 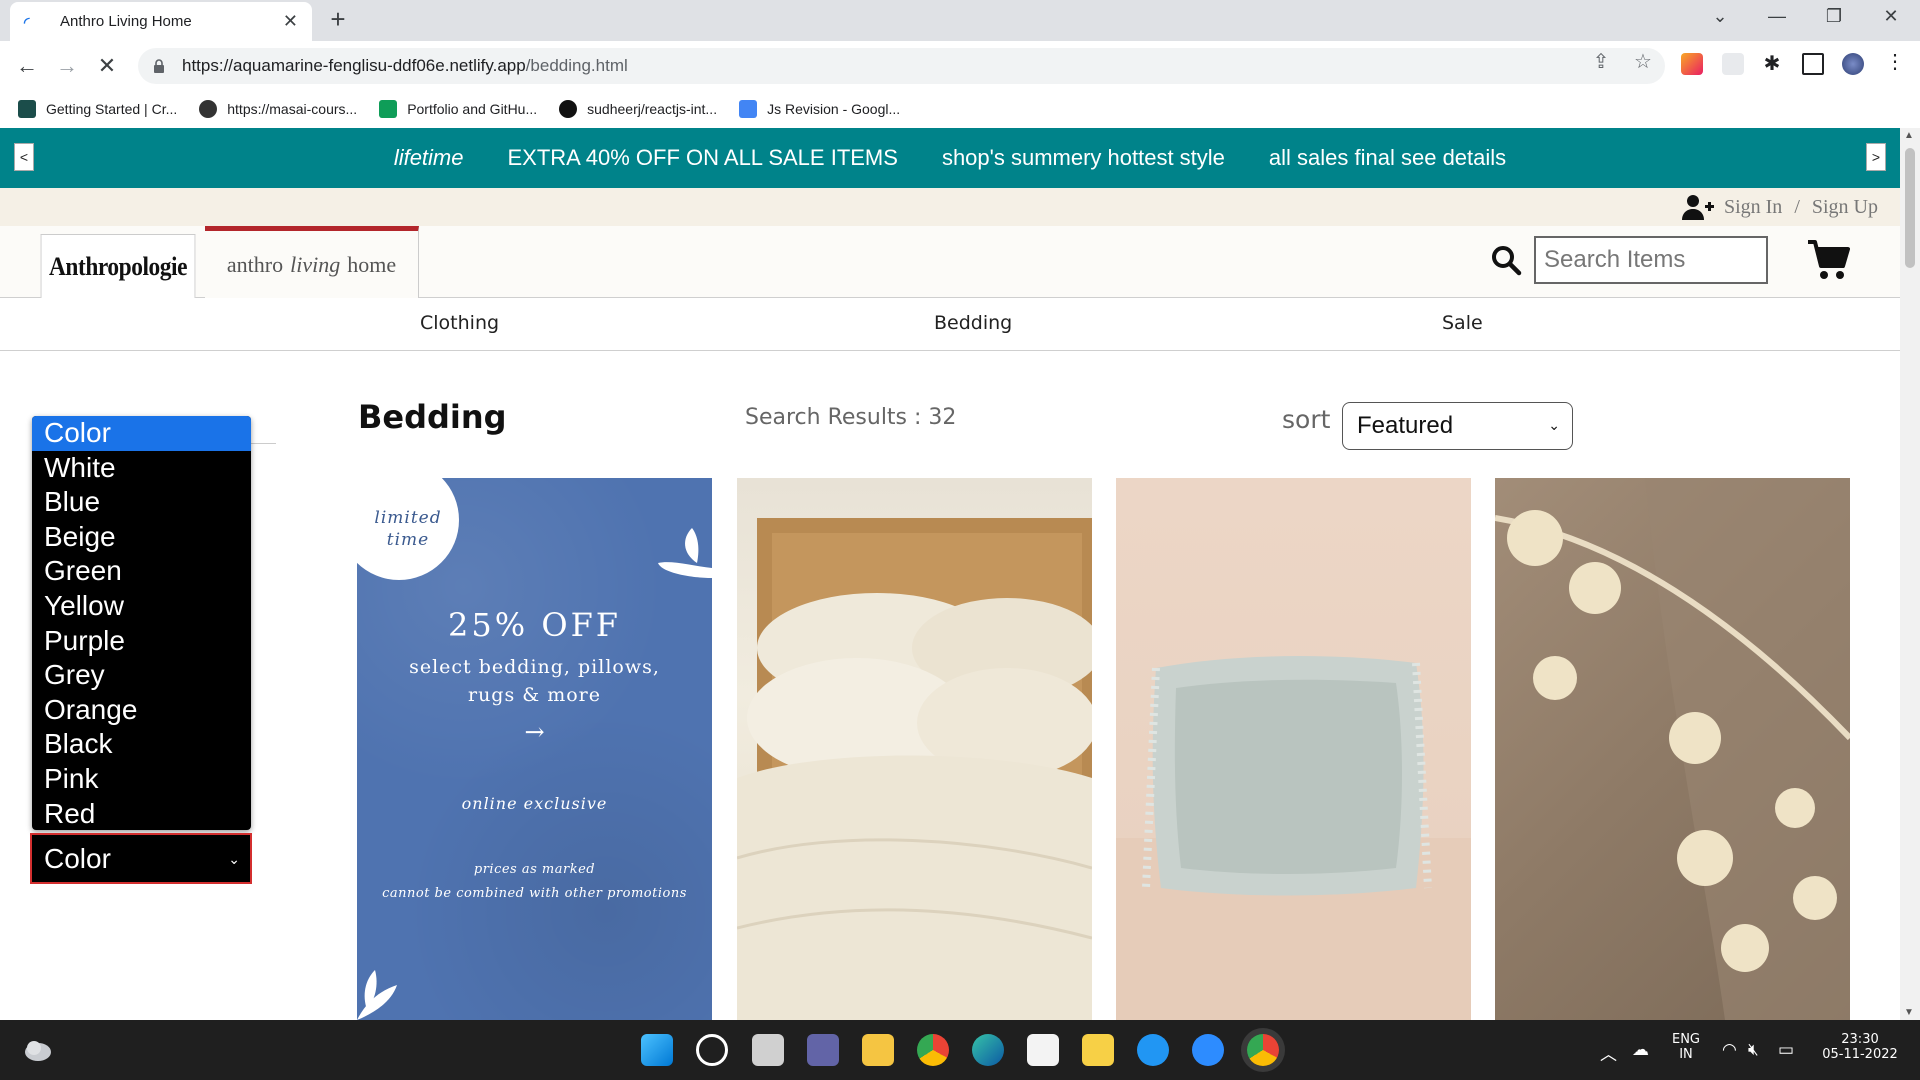 I want to click on scroll-up-arrow-icon: ▲, so click(x=1909, y=135).